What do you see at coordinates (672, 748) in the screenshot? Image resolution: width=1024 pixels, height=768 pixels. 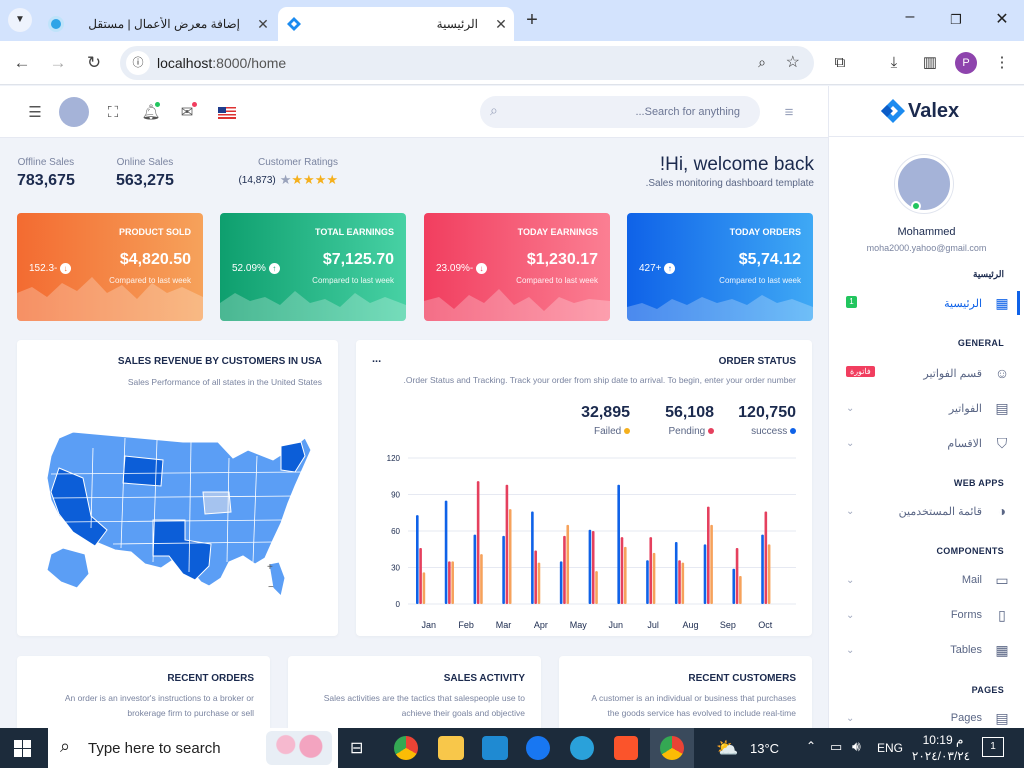 I see `chrome-active-icon` at bounding box center [672, 748].